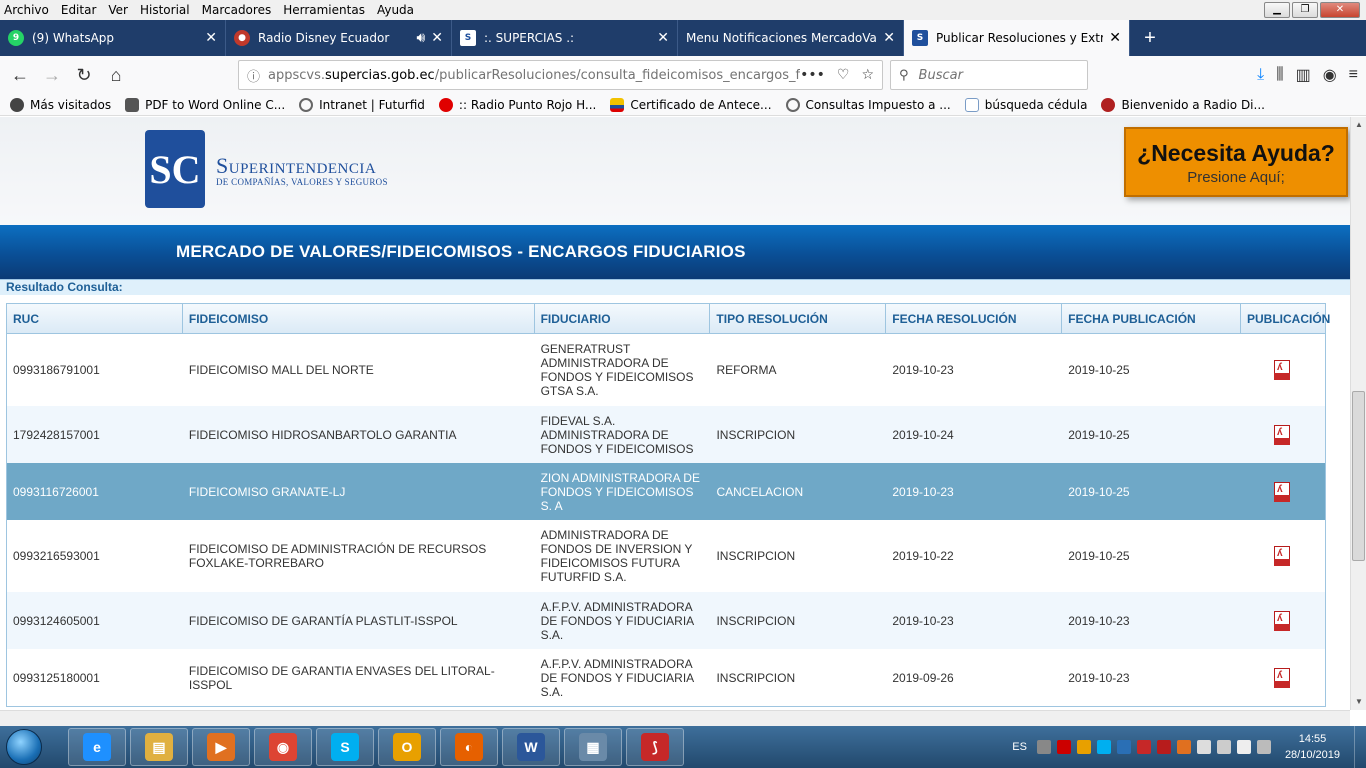 This screenshot has width=1366, height=768. I want to click on taskbar-app: ▤, so click(159, 747).